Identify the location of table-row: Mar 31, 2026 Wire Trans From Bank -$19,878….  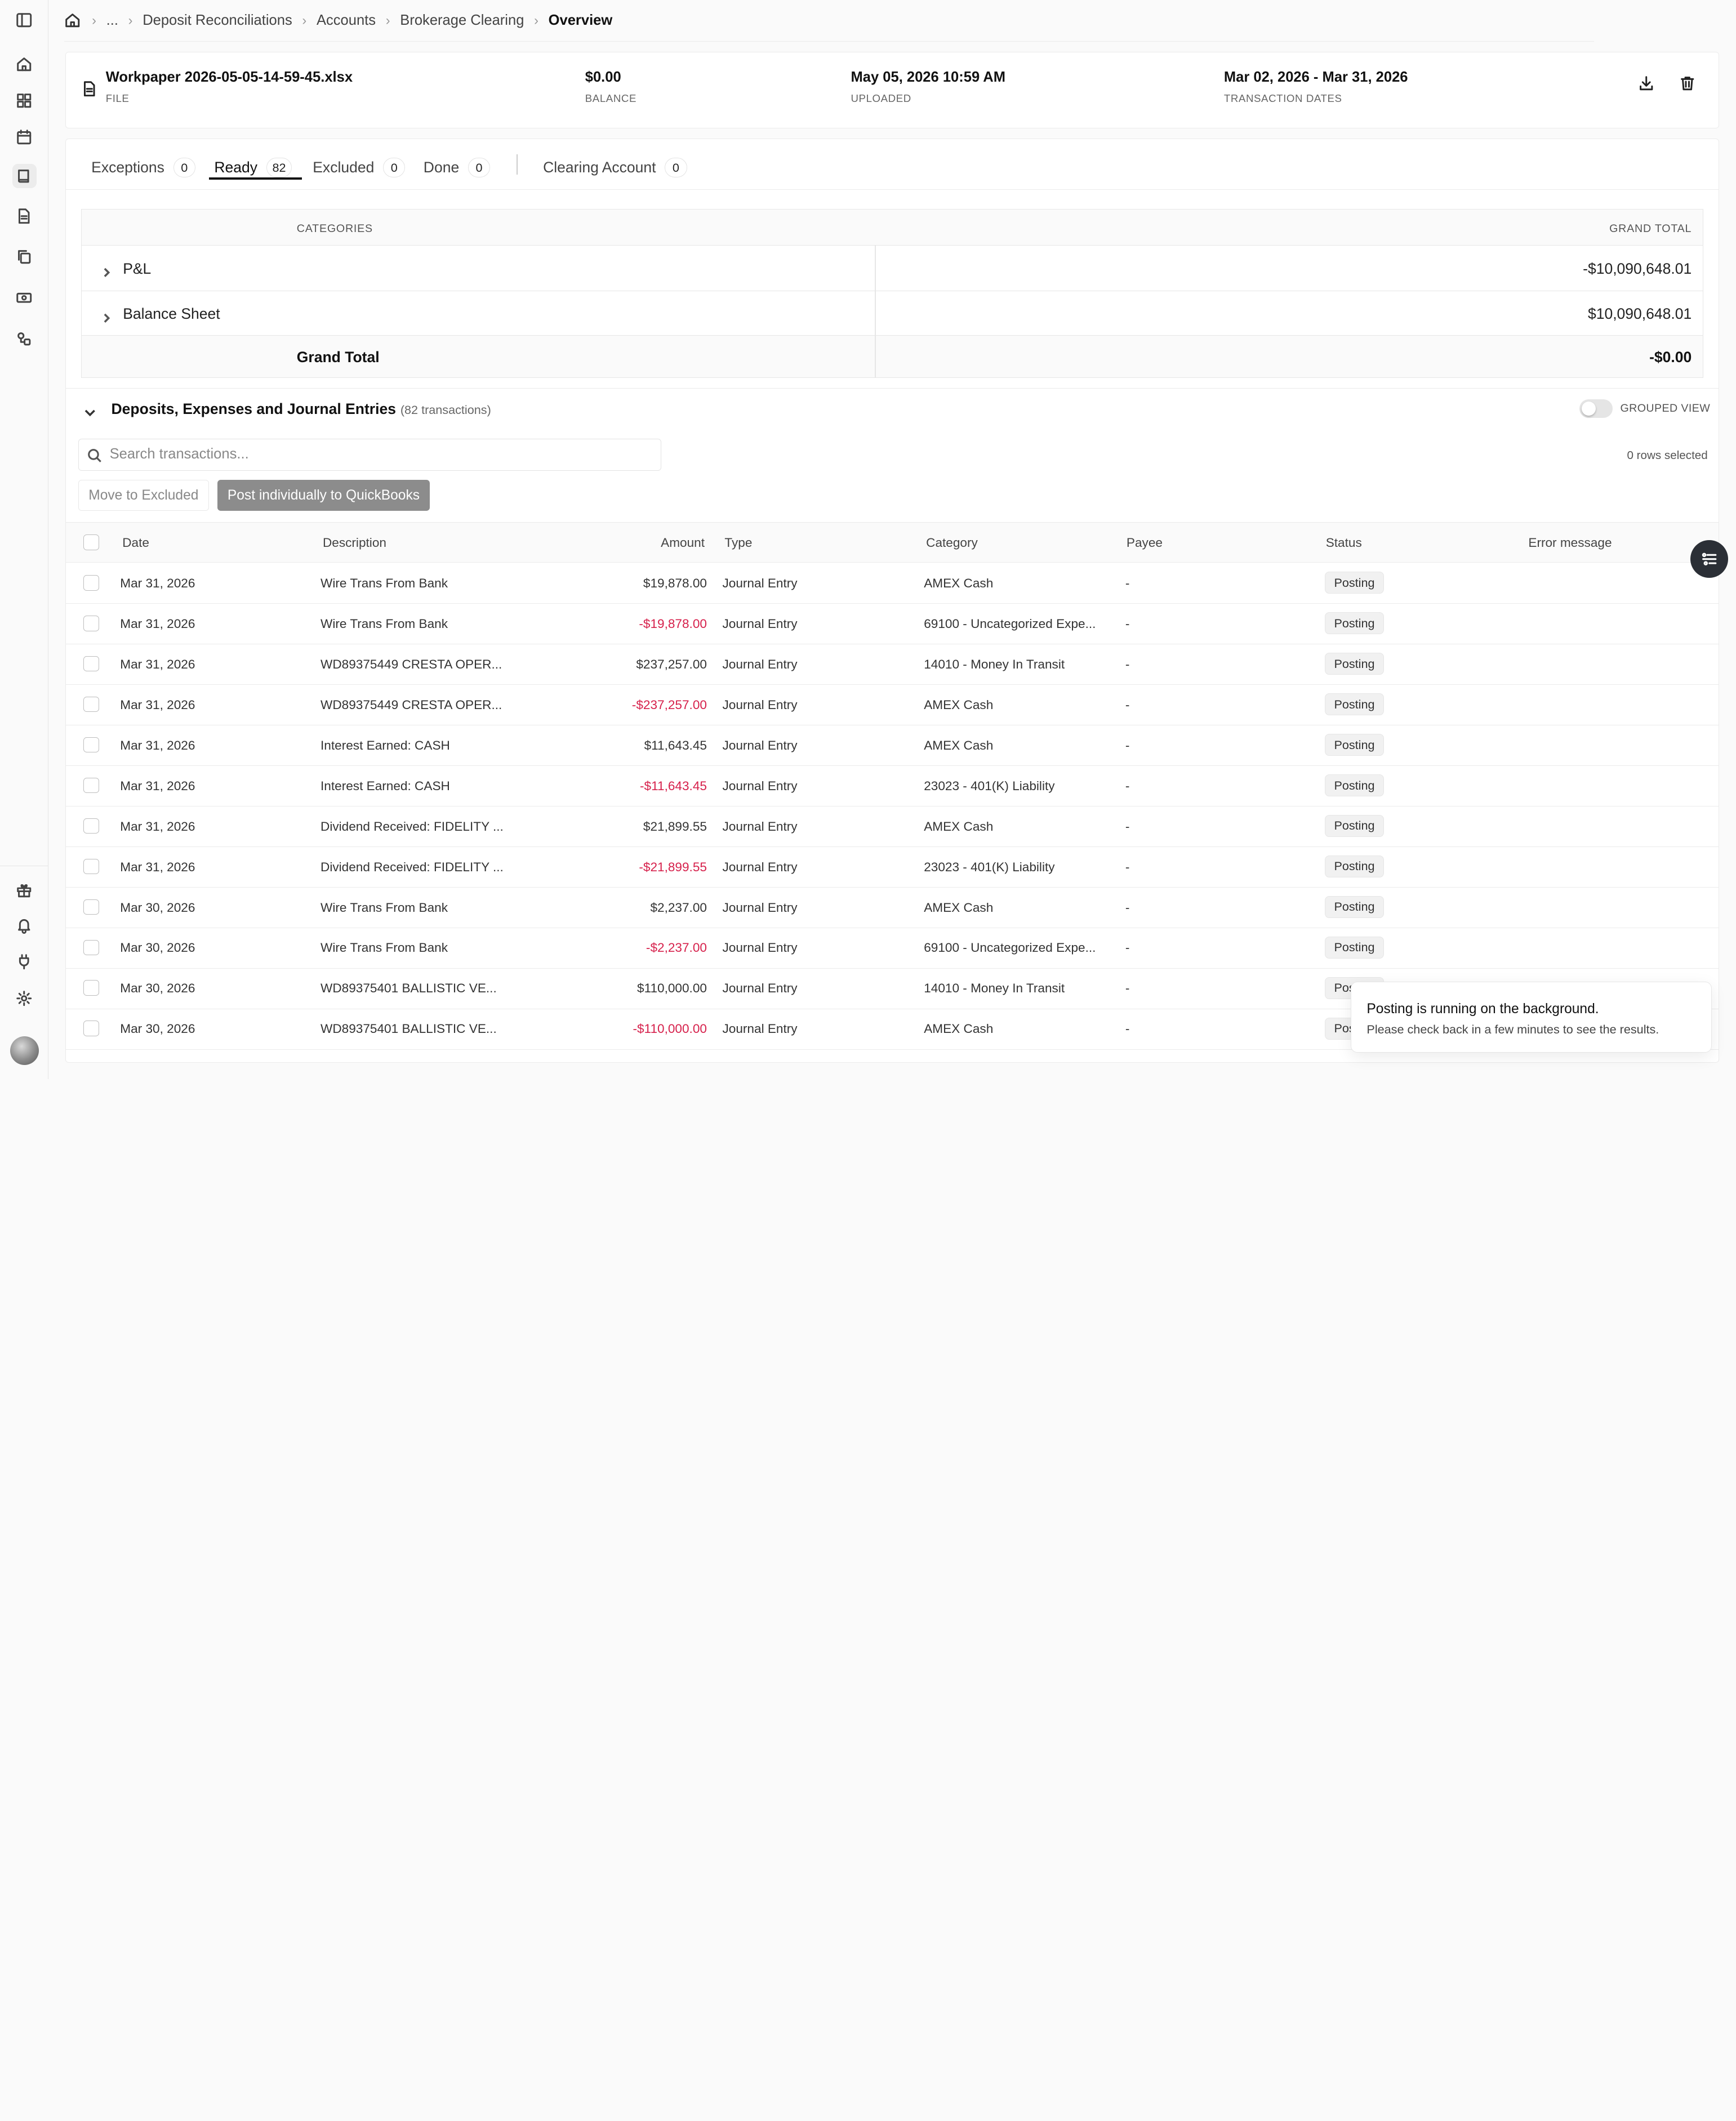
(892, 624).